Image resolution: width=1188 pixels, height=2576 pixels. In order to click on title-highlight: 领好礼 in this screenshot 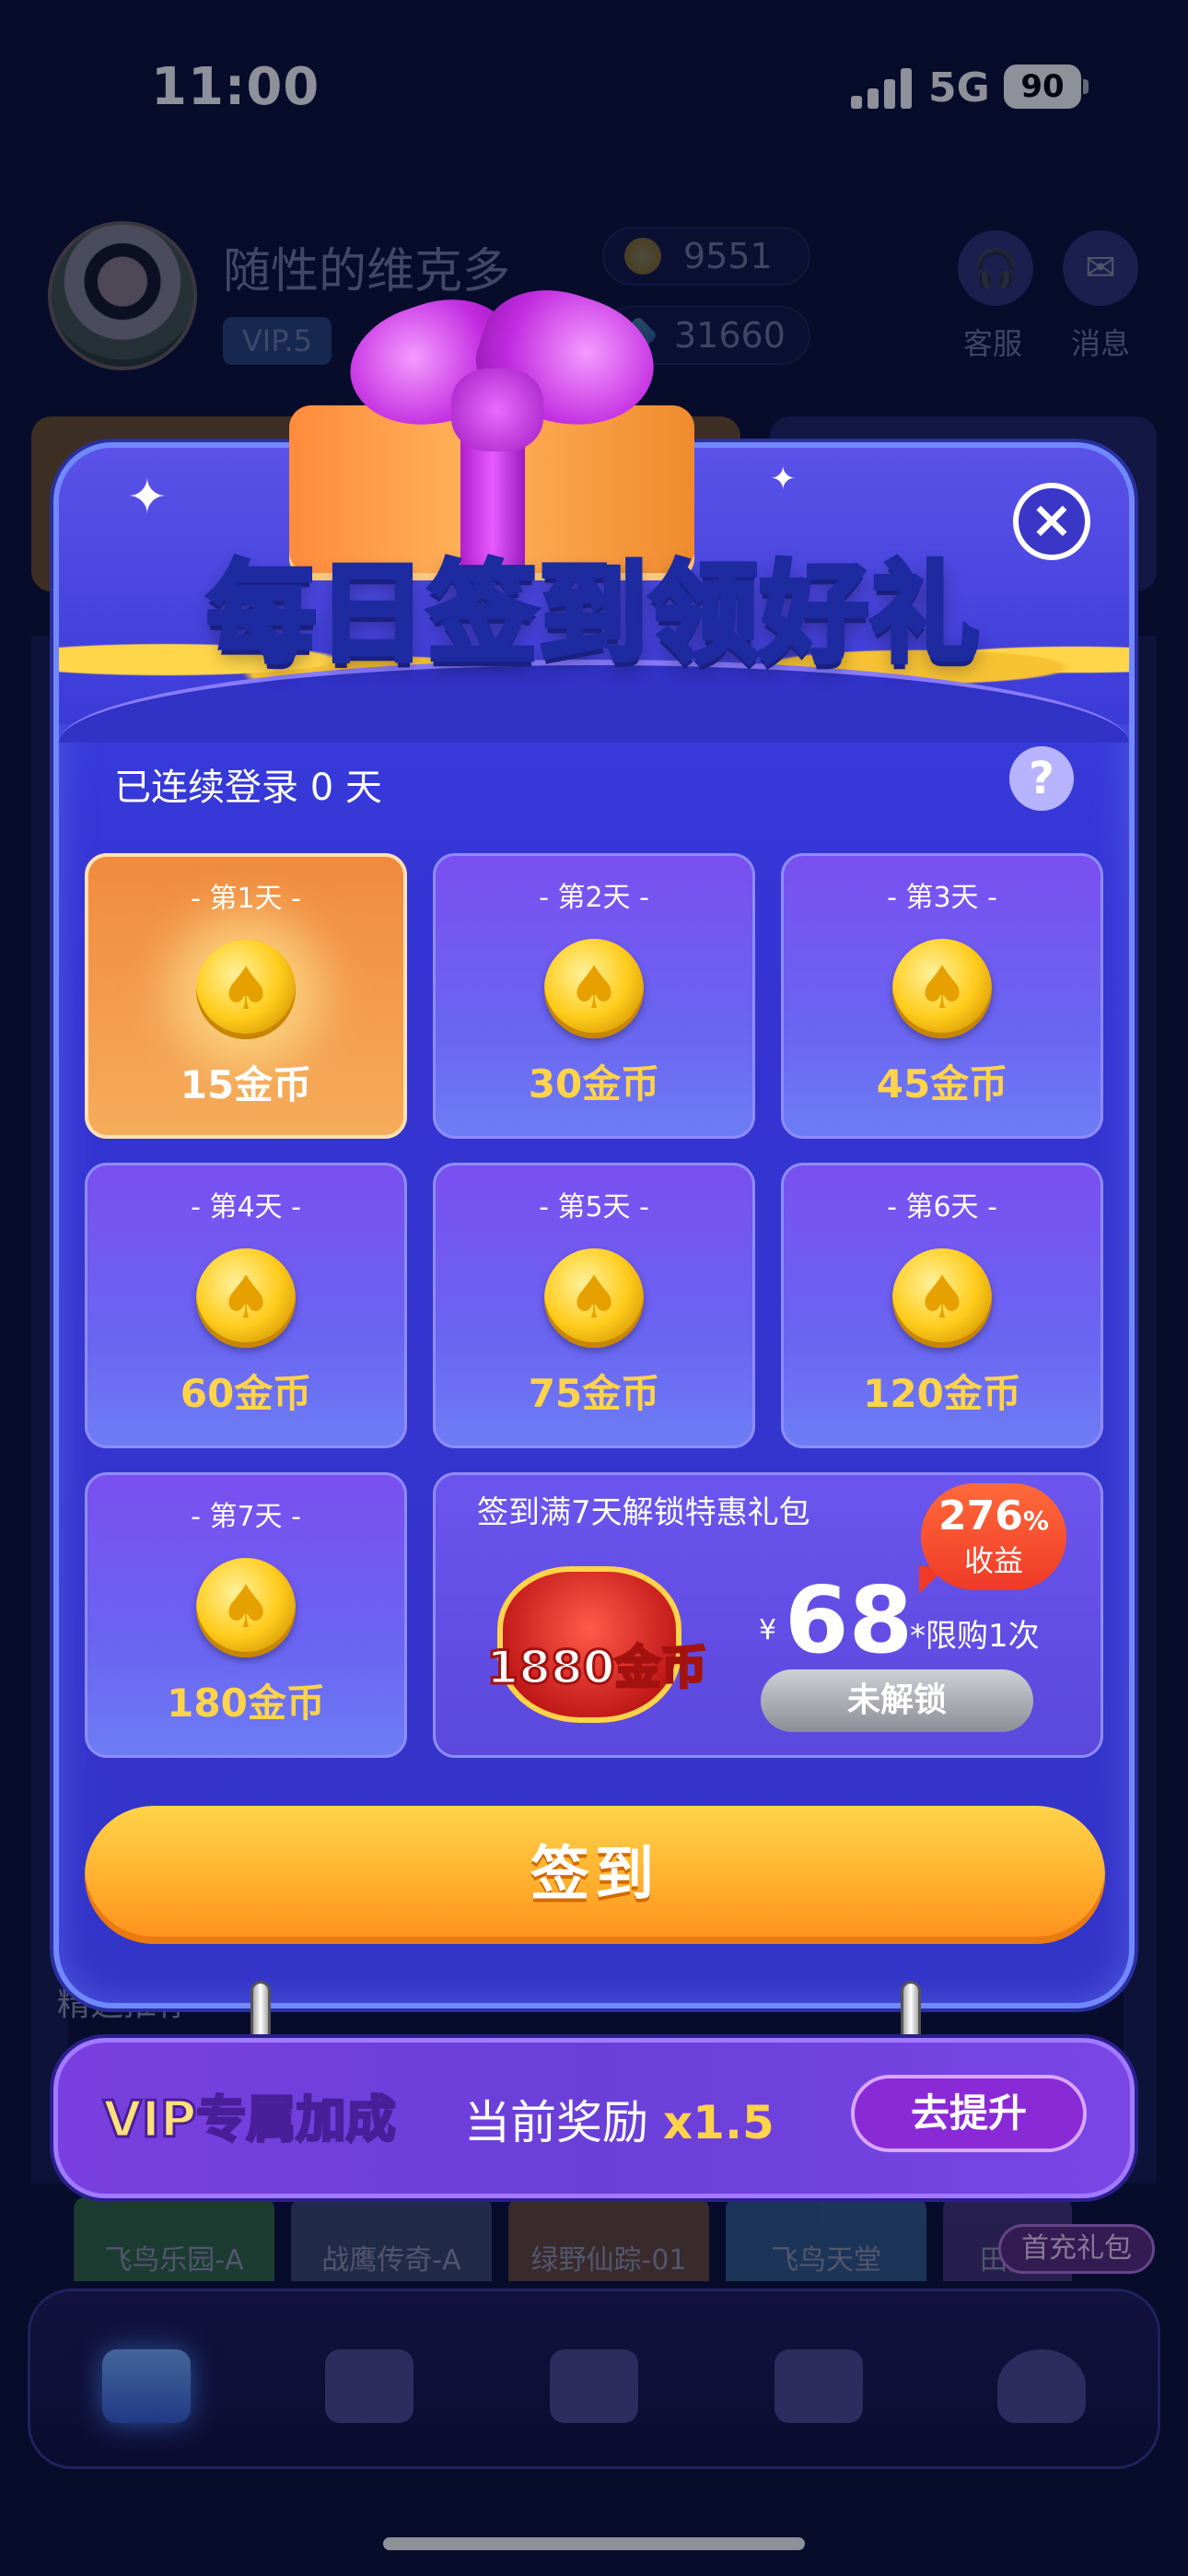, I will do `click(814, 613)`.